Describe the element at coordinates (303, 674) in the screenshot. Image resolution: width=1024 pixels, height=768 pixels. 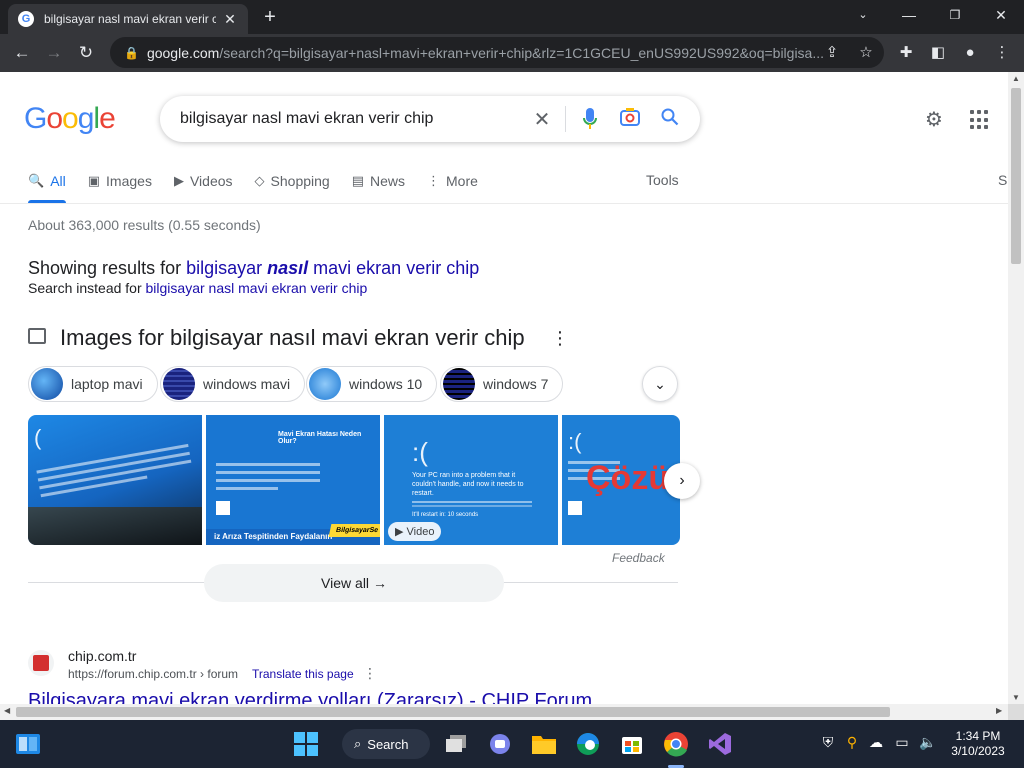
I see `translate-page-link: Translate this page` at that location.